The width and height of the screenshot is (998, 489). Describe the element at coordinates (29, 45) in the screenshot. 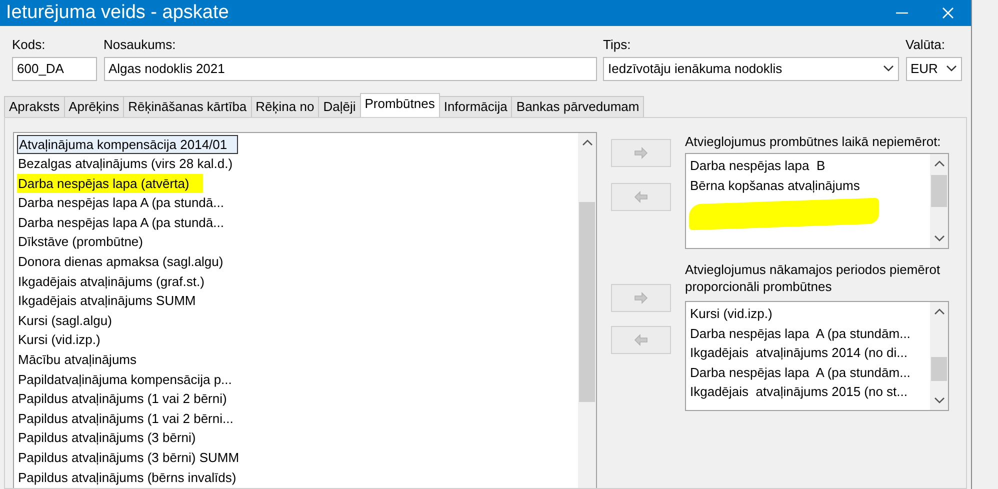

I see `field-label: Kods:` at that location.